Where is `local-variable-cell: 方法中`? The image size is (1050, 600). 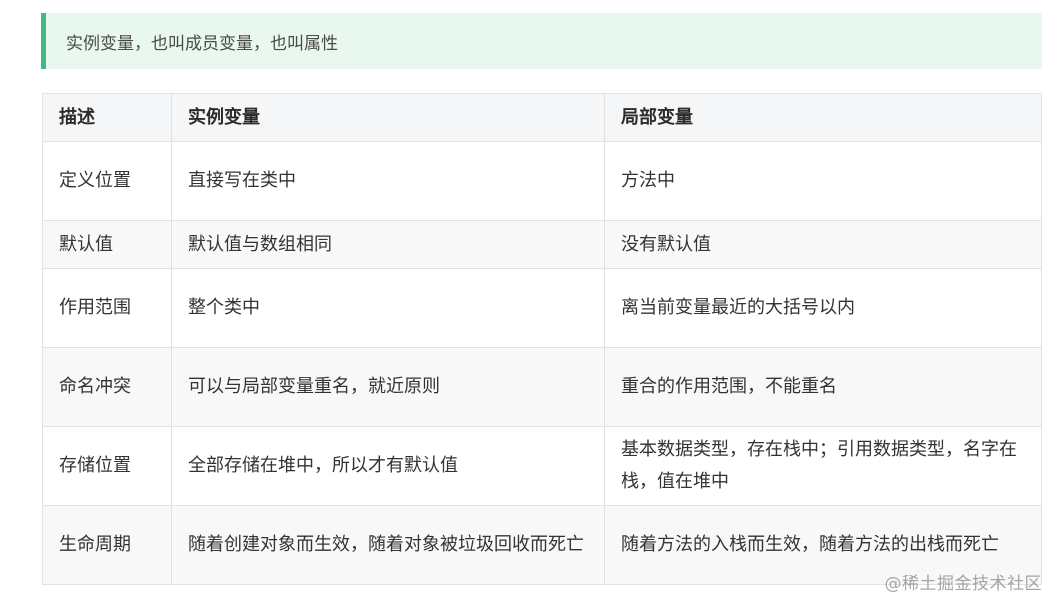
local-variable-cell: 方法中 is located at coordinates (823, 181).